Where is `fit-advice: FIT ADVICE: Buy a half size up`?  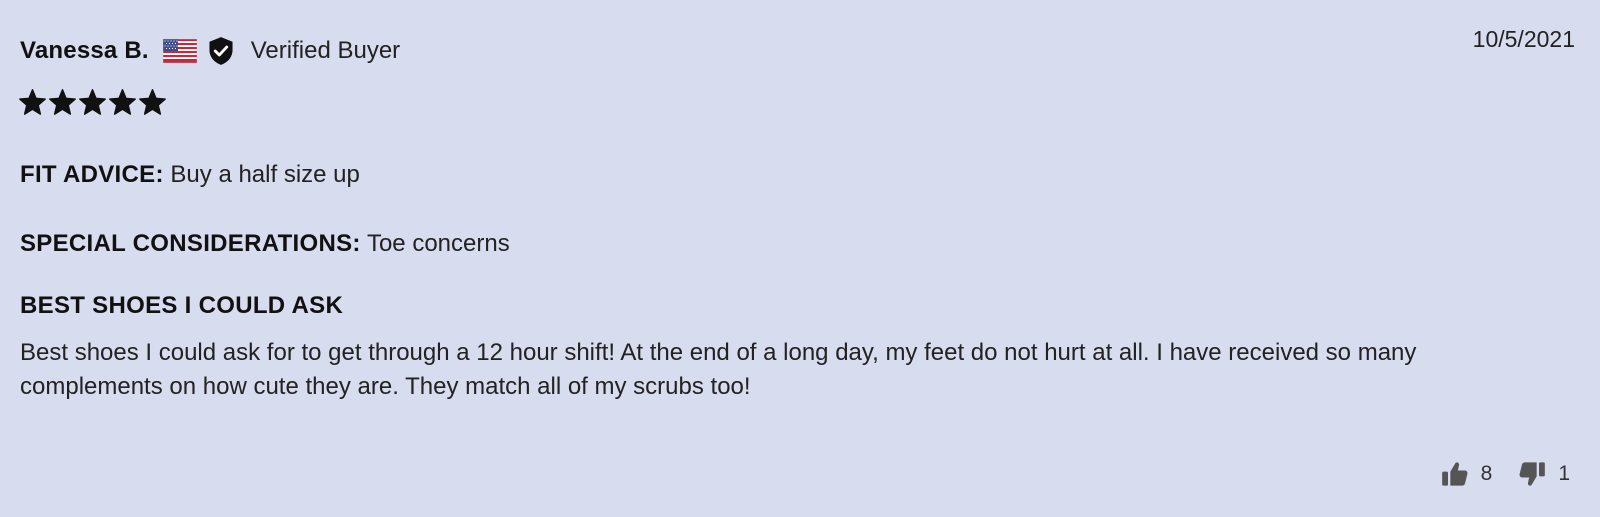 fit-advice: FIT ADVICE: Buy a half size up is located at coordinates (190, 175).